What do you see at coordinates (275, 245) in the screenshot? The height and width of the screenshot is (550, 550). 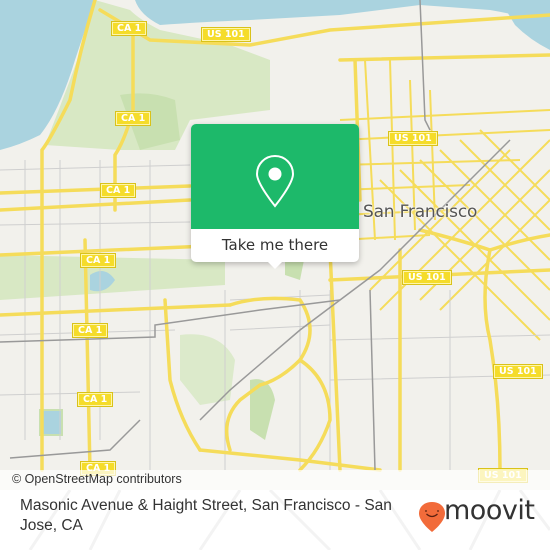 I see `take-me-there-button: Take me there` at bounding box center [275, 245].